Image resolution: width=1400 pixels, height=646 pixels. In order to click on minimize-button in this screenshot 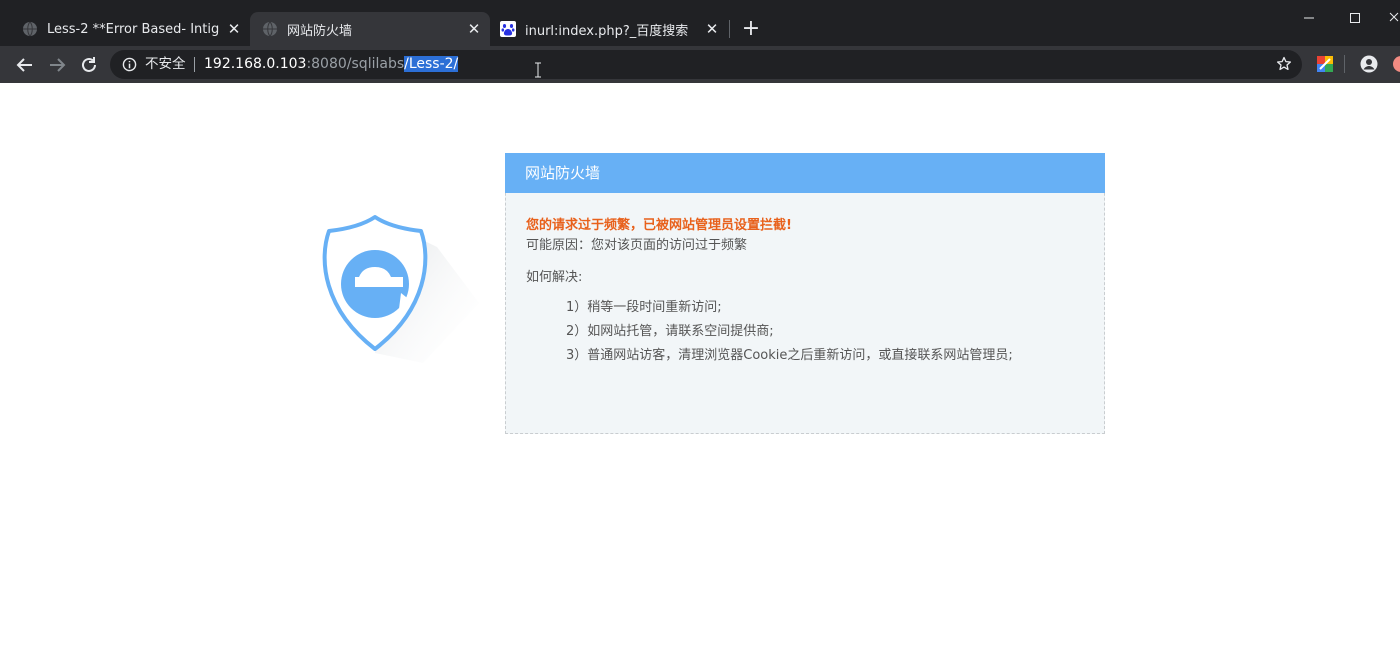, I will do `click(1309, 18)`.